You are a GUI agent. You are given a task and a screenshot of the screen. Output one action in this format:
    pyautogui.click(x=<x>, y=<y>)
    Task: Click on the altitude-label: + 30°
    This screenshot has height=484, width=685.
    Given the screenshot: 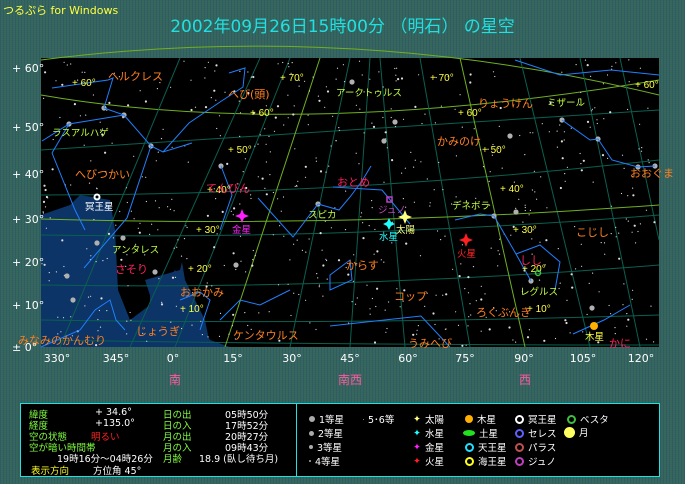 What is the action you would take?
    pyautogui.click(x=28, y=219)
    